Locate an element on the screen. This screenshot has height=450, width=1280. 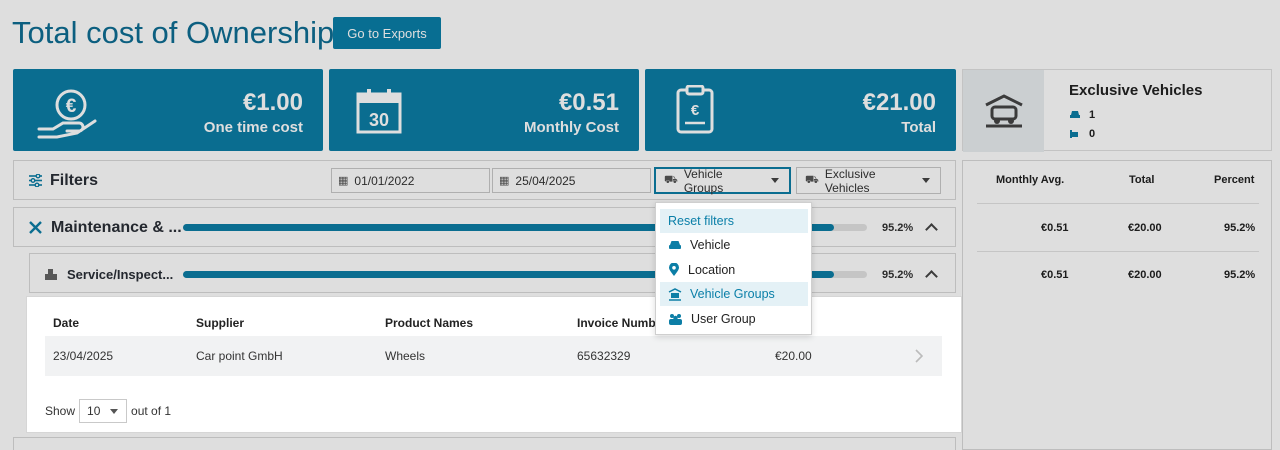
vehicle-groups-icon is located at coordinates (675, 294).